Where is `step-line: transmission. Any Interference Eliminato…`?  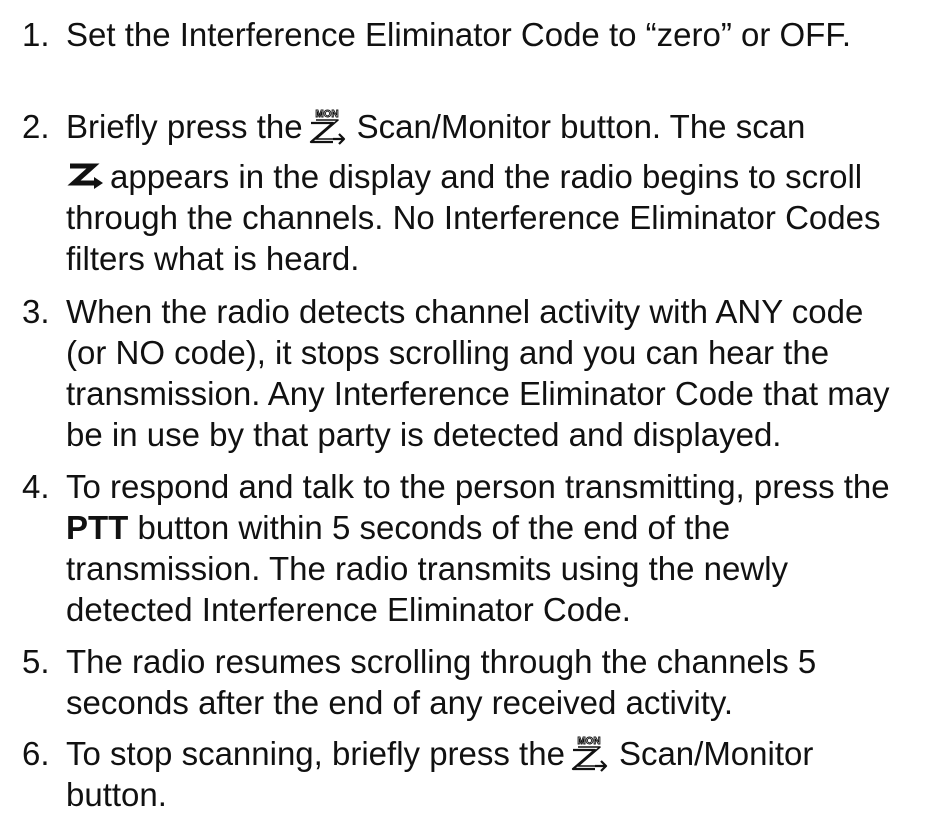
step-line: transmission. Any Interference Eliminato… is located at coordinates (478, 393).